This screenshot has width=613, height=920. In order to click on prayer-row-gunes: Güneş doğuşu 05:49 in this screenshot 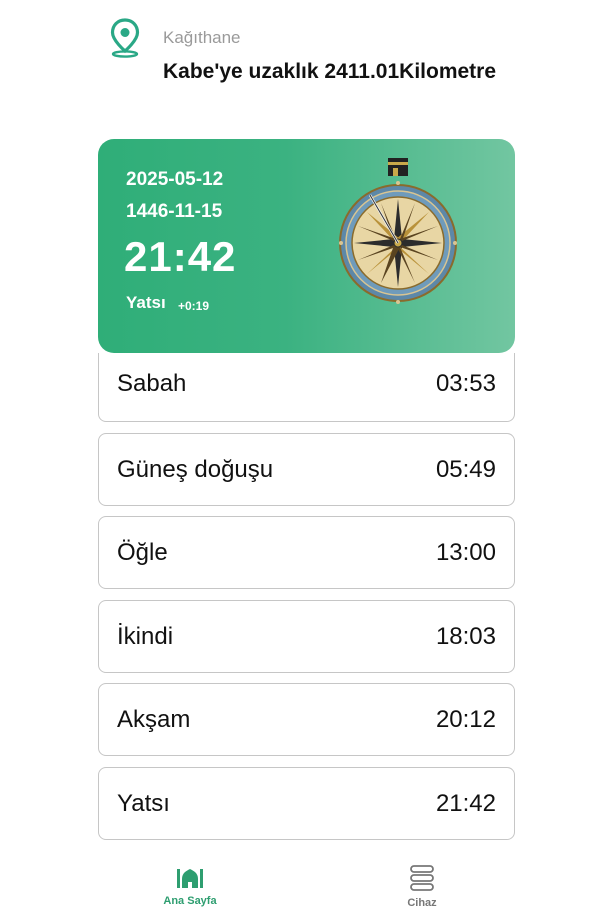, I will do `click(306, 469)`.